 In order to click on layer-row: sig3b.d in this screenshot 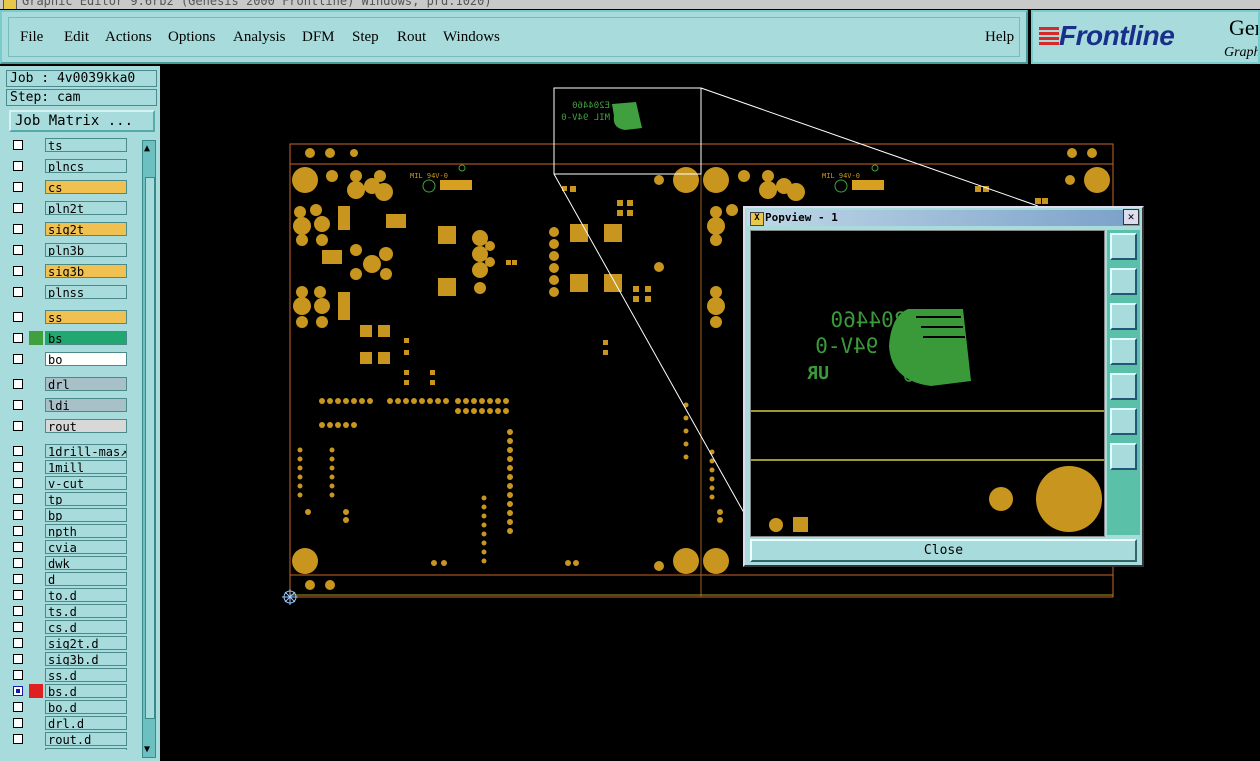, I will do `click(68, 660)`.